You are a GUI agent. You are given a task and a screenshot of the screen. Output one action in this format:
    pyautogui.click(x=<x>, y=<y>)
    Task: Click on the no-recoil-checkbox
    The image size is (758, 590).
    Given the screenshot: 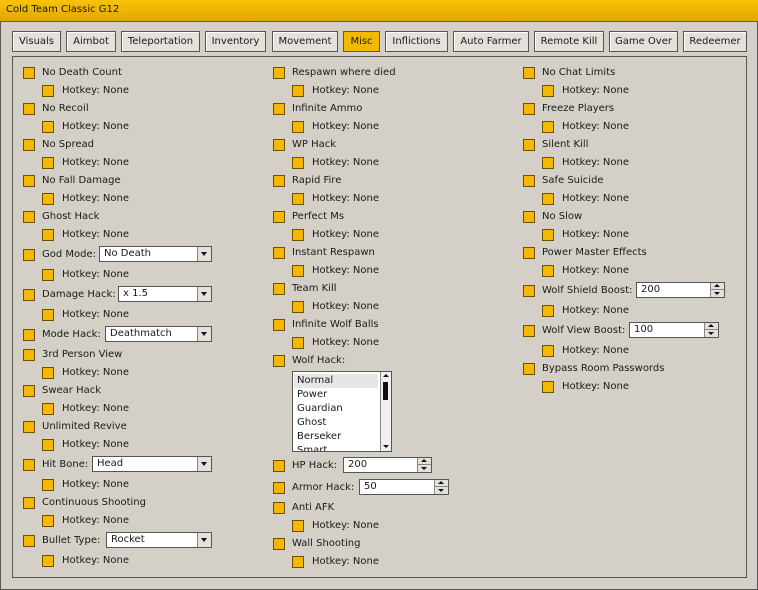 What is the action you would take?
    pyautogui.click(x=29, y=109)
    